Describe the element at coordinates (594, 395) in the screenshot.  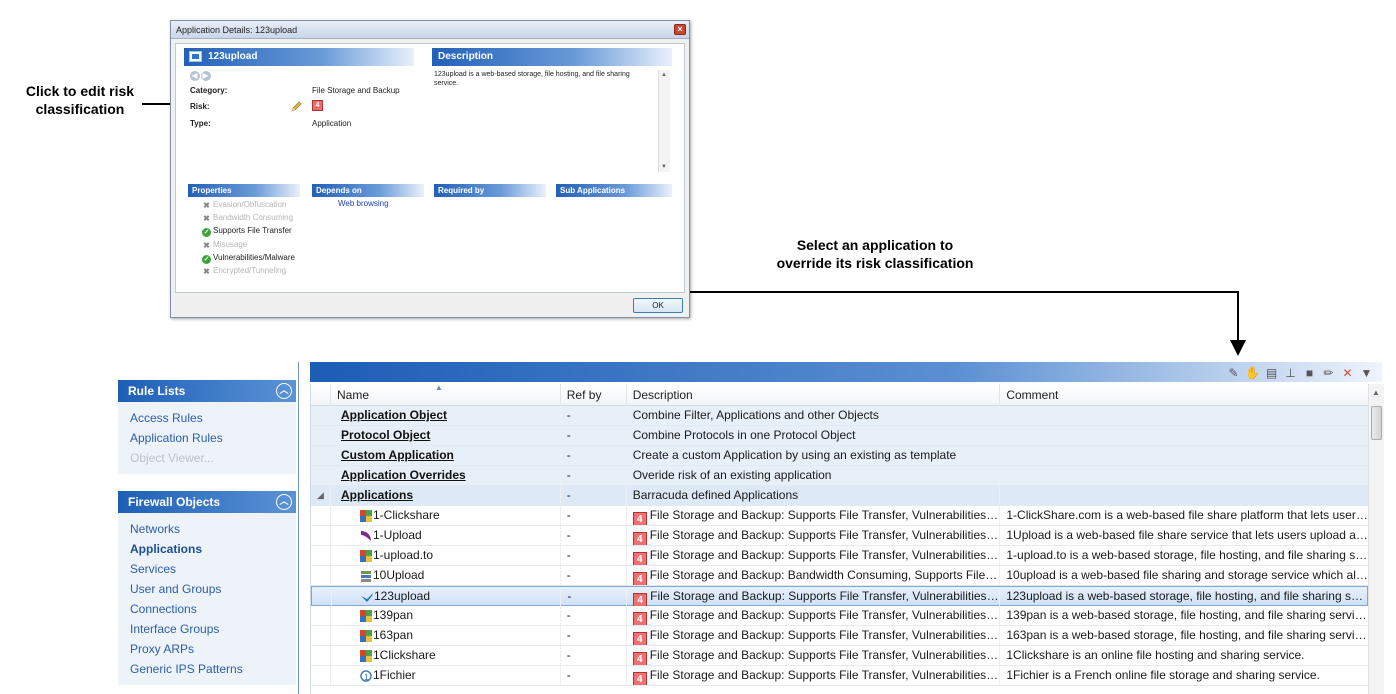
I see `column-ref-by: Ref by` at that location.